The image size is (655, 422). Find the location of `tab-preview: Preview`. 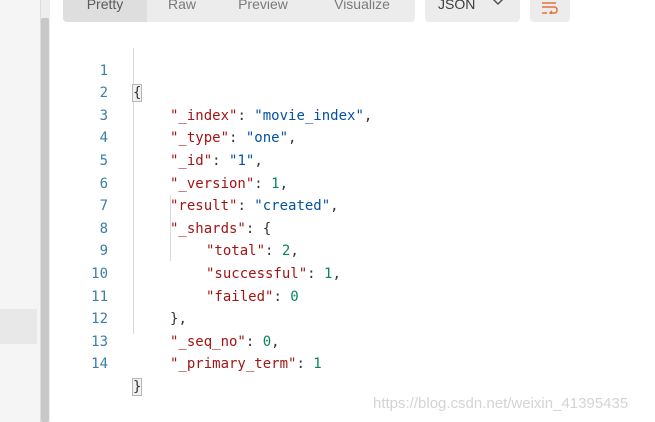

tab-preview: Preview is located at coordinates (263, 11).